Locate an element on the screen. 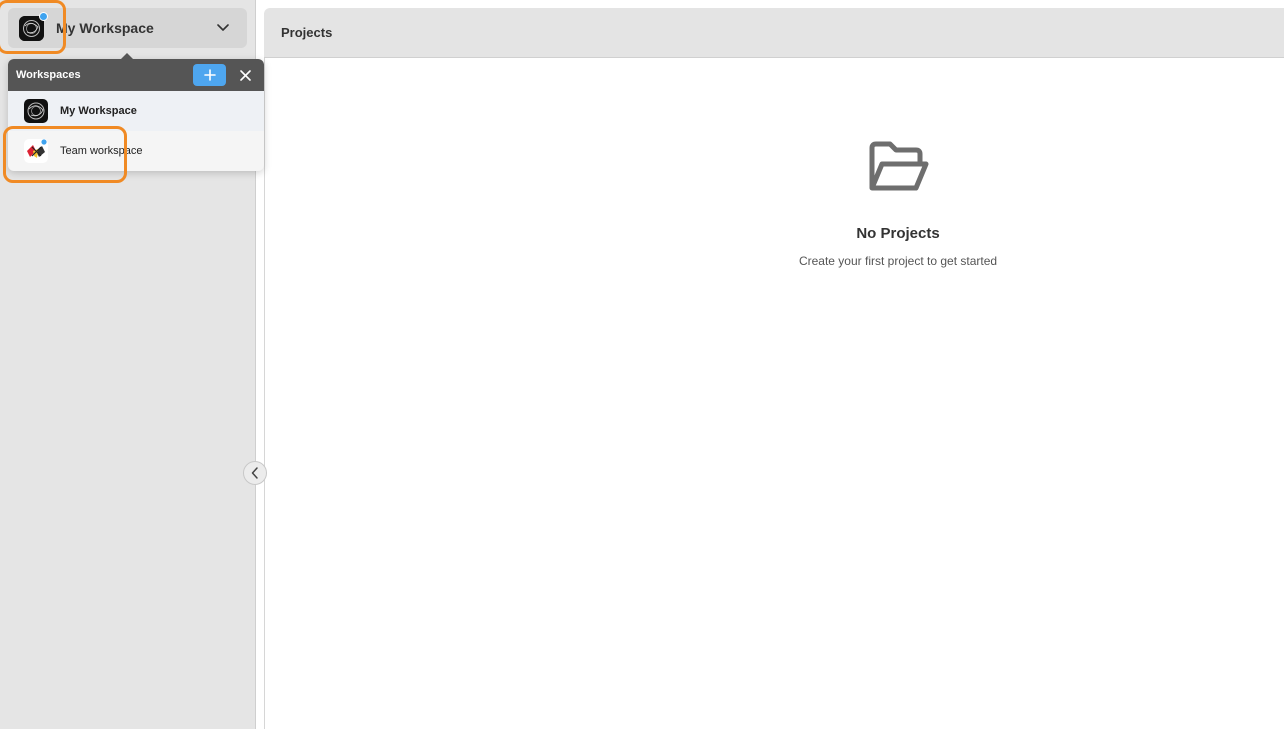 This screenshot has height=729, width=1284. workspace-item-label: Team workspace is located at coordinates (101, 151).